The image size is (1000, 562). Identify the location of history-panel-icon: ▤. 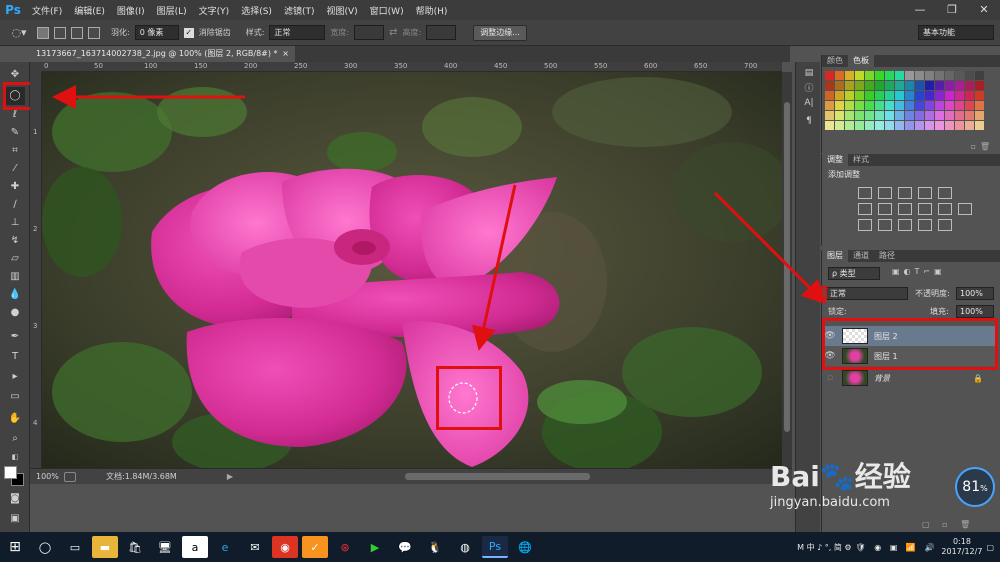
(809, 73).